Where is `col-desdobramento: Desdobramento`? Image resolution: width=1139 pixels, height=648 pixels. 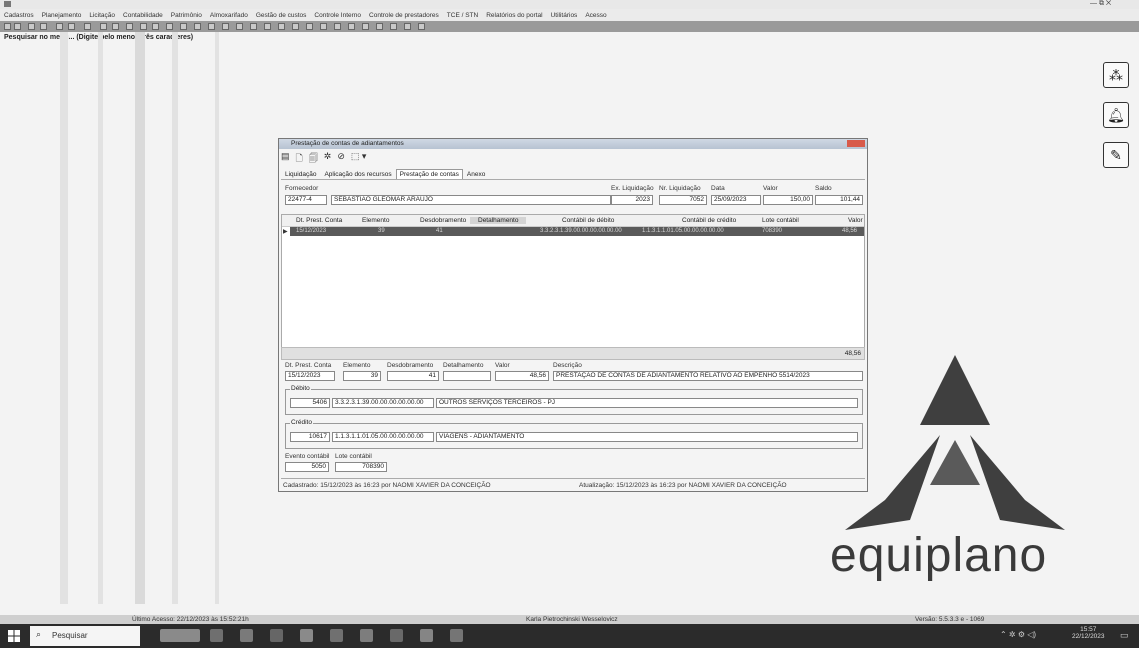
col-desdobramento: Desdobramento is located at coordinates (443, 220).